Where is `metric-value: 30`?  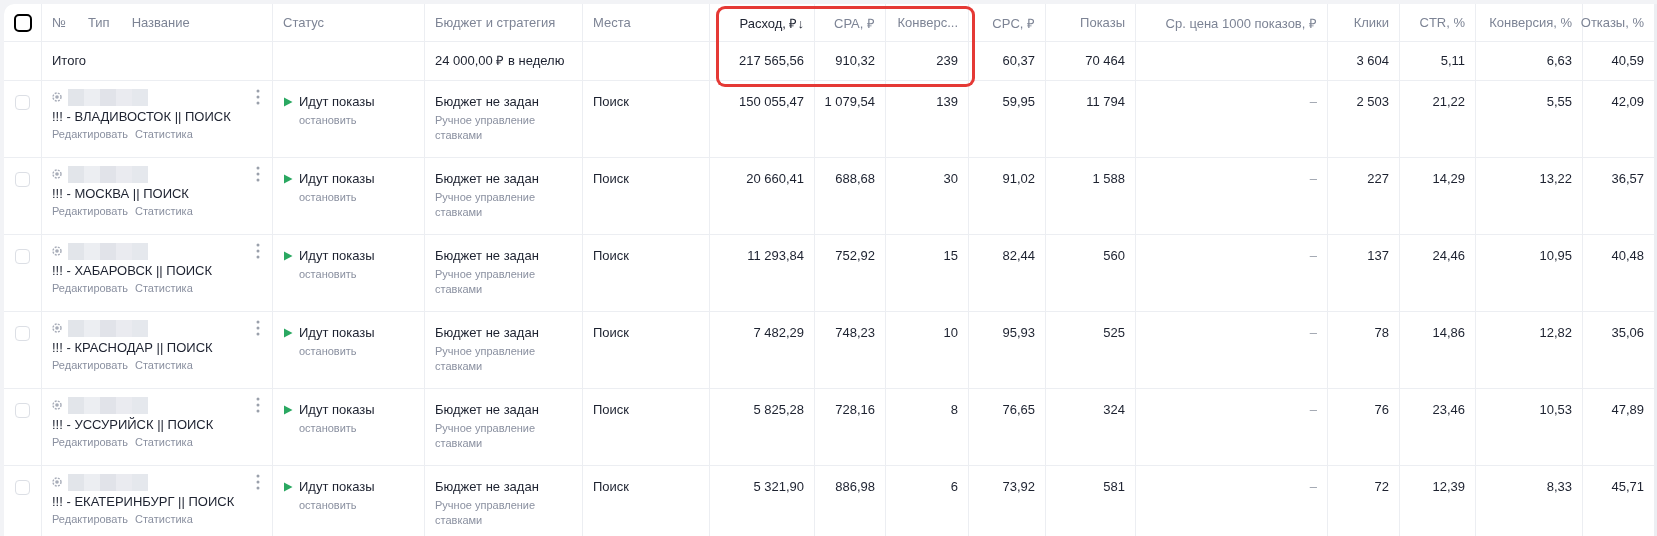
metric-value: 30 is located at coordinates (950, 179).